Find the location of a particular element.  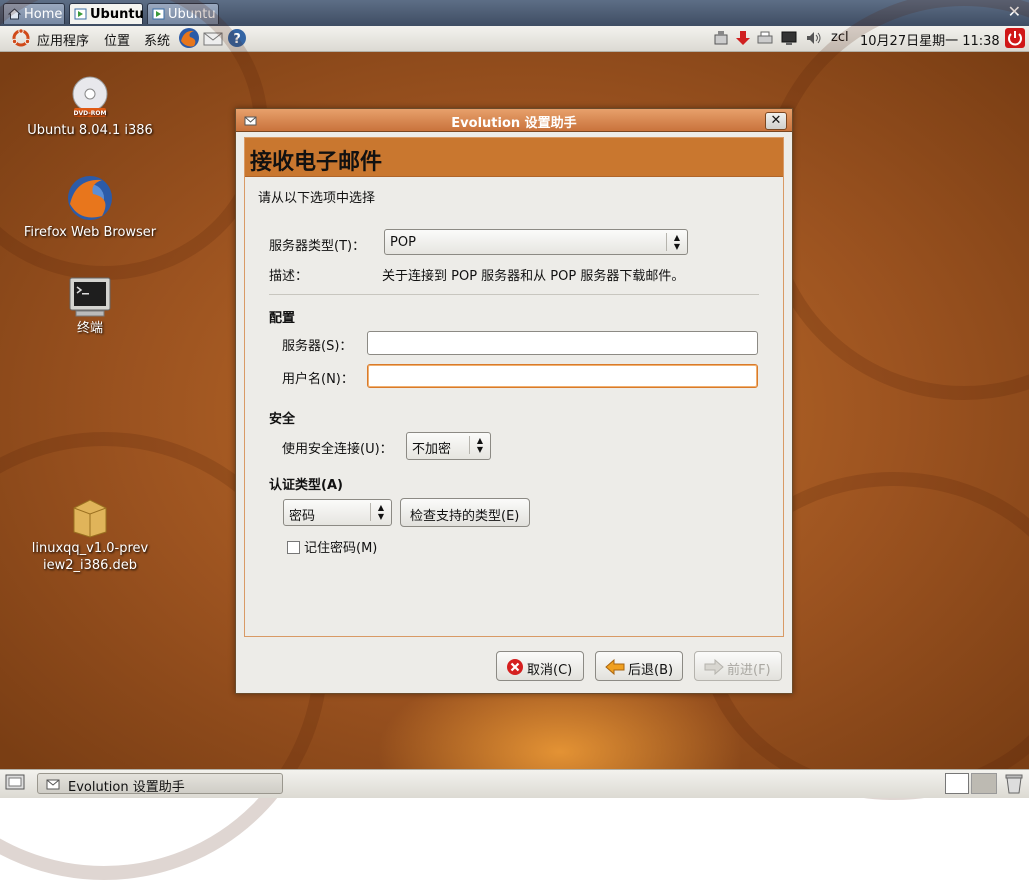

trash-icon is located at coordinates (1014, 783).